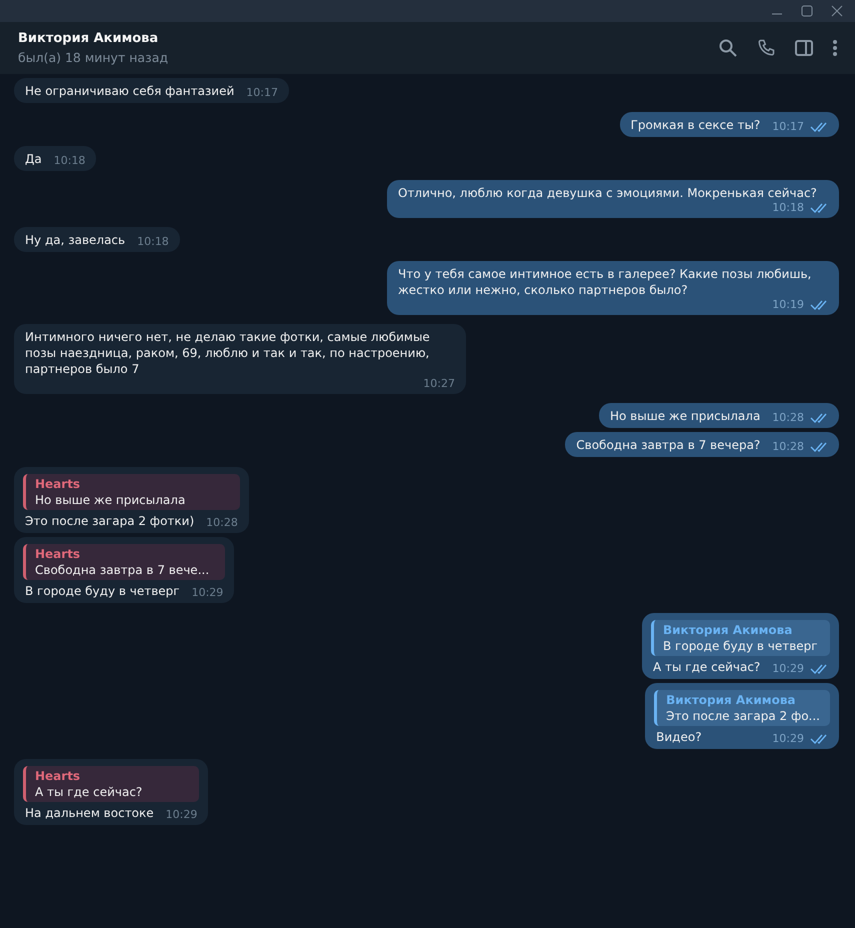 This screenshot has height=928, width=855. What do you see at coordinates (228, 353) in the screenshot?
I see `message-text: Интимного ничего нет, не делаю такие фотки, самые любимые позы наездница, раком, 69, люблю и так и так, по настроению, партнеров было 7` at bounding box center [228, 353].